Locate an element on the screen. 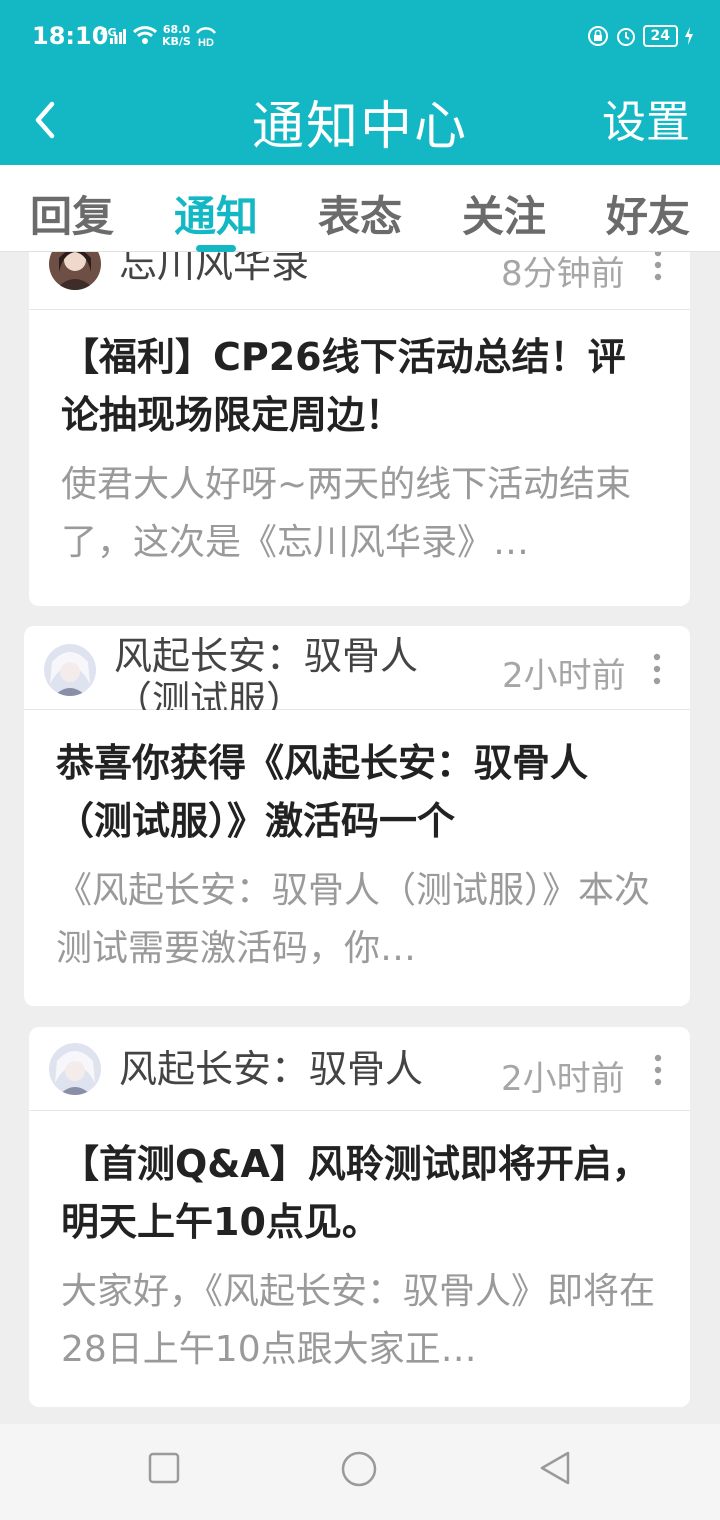 This screenshot has height=1520, width=720. tab-friends: 好友 is located at coordinates (648, 213).